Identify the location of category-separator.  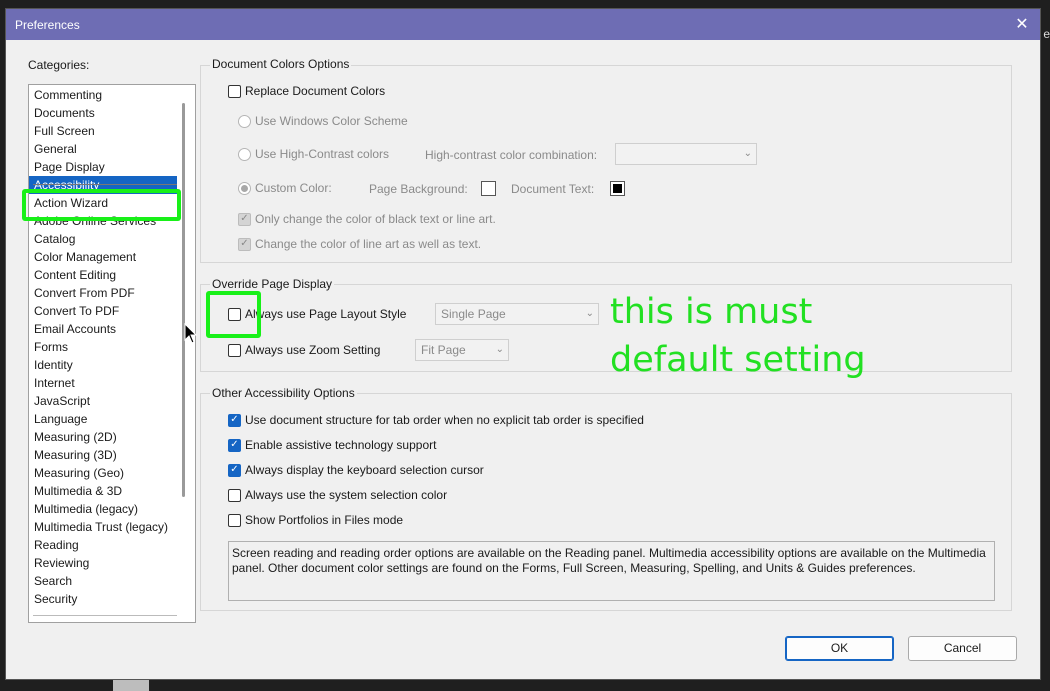
(105, 184).